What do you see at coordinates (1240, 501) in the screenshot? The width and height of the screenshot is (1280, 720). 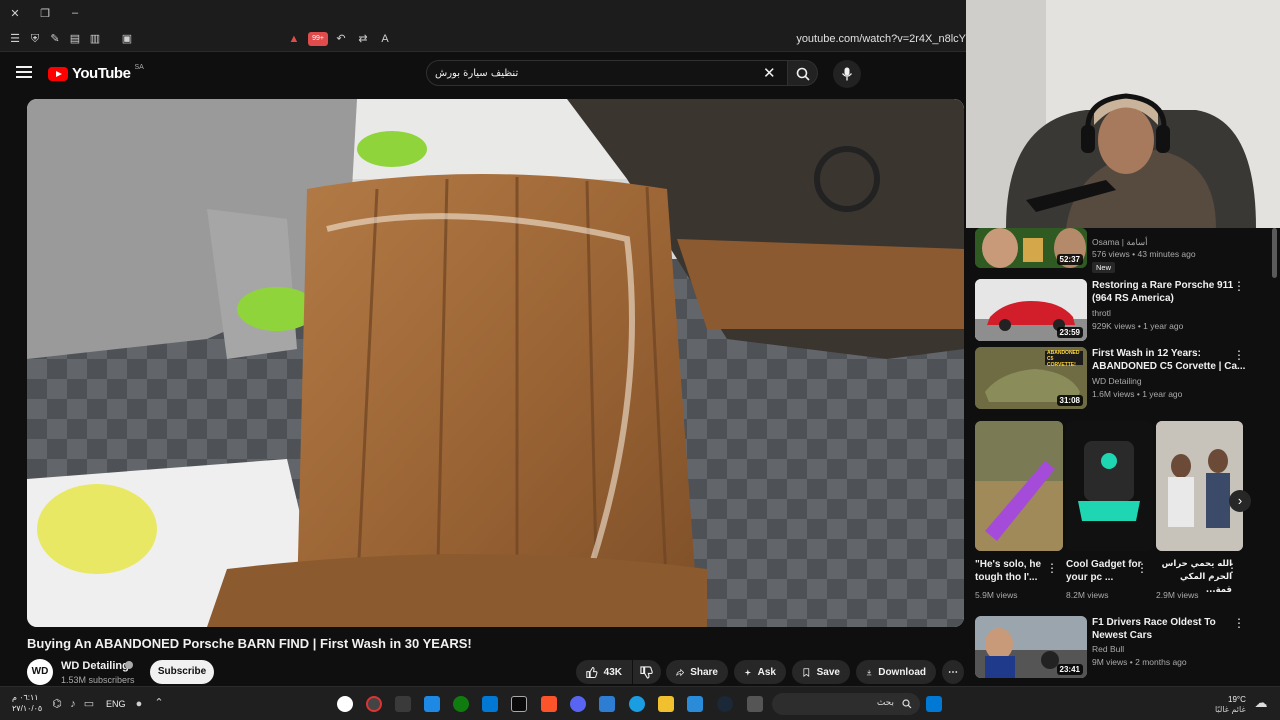 I see `chevron-right-icon: ›` at bounding box center [1240, 501].